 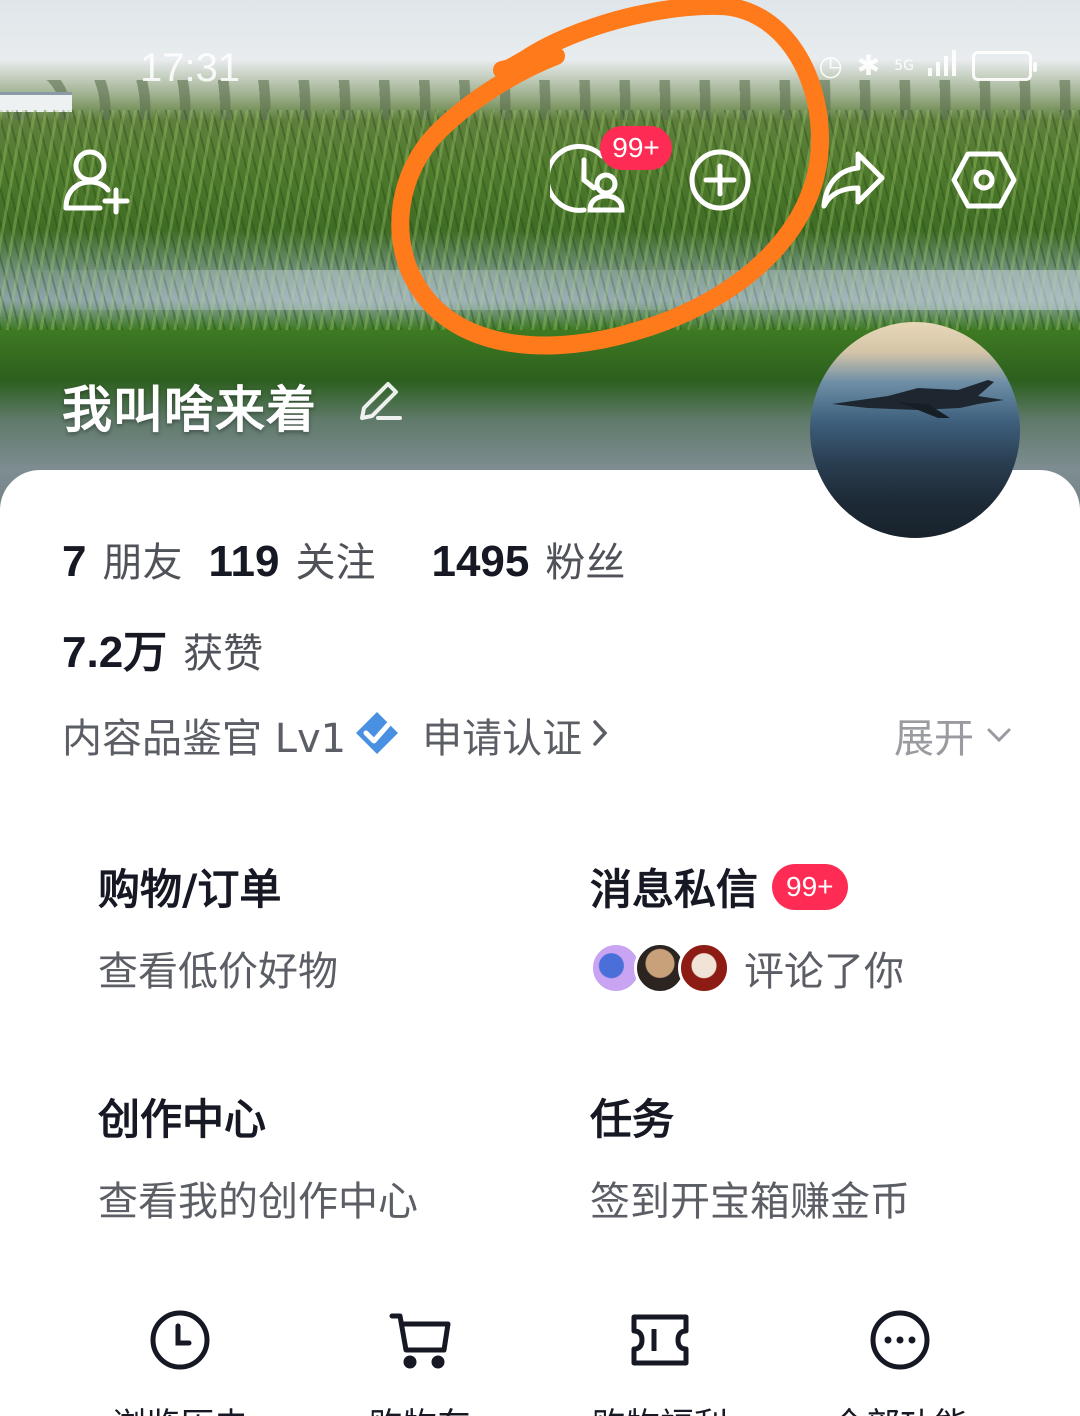 What do you see at coordinates (204, 735) in the screenshot?
I see `level-badge-text: 内容品鉴官 Lv1` at bounding box center [204, 735].